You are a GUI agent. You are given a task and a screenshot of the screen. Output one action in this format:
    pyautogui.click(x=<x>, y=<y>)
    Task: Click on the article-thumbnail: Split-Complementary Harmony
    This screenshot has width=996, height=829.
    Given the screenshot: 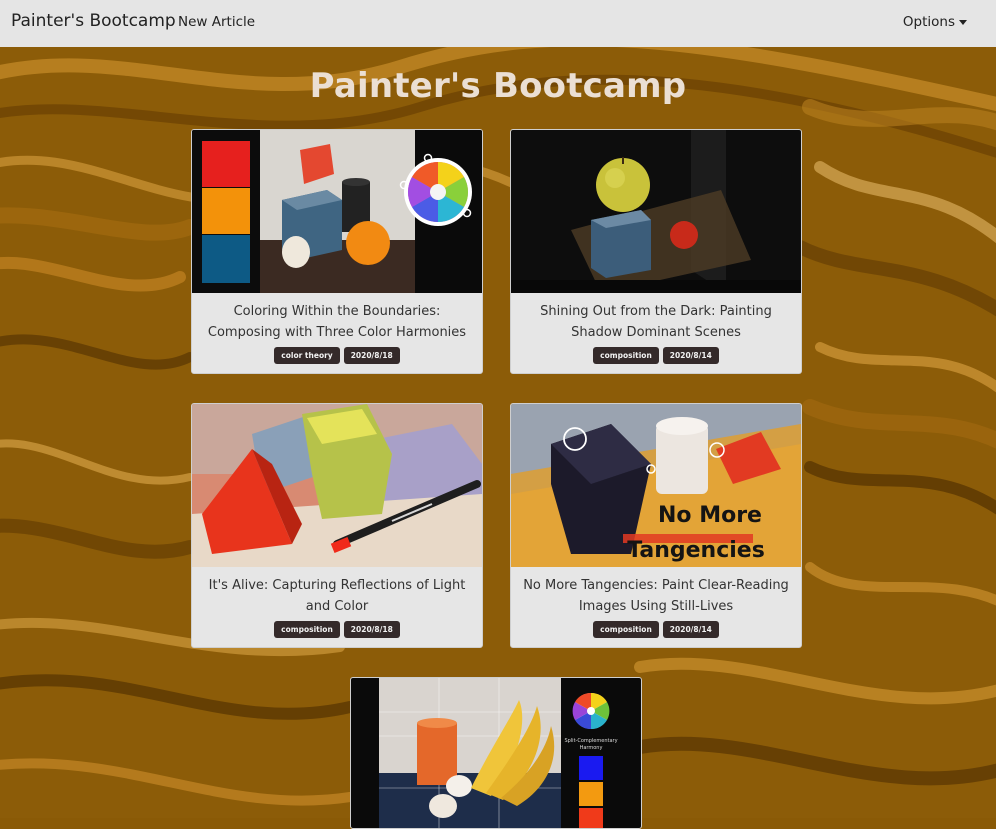 What is the action you would take?
    pyautogui.click(x=496, y=753)
    